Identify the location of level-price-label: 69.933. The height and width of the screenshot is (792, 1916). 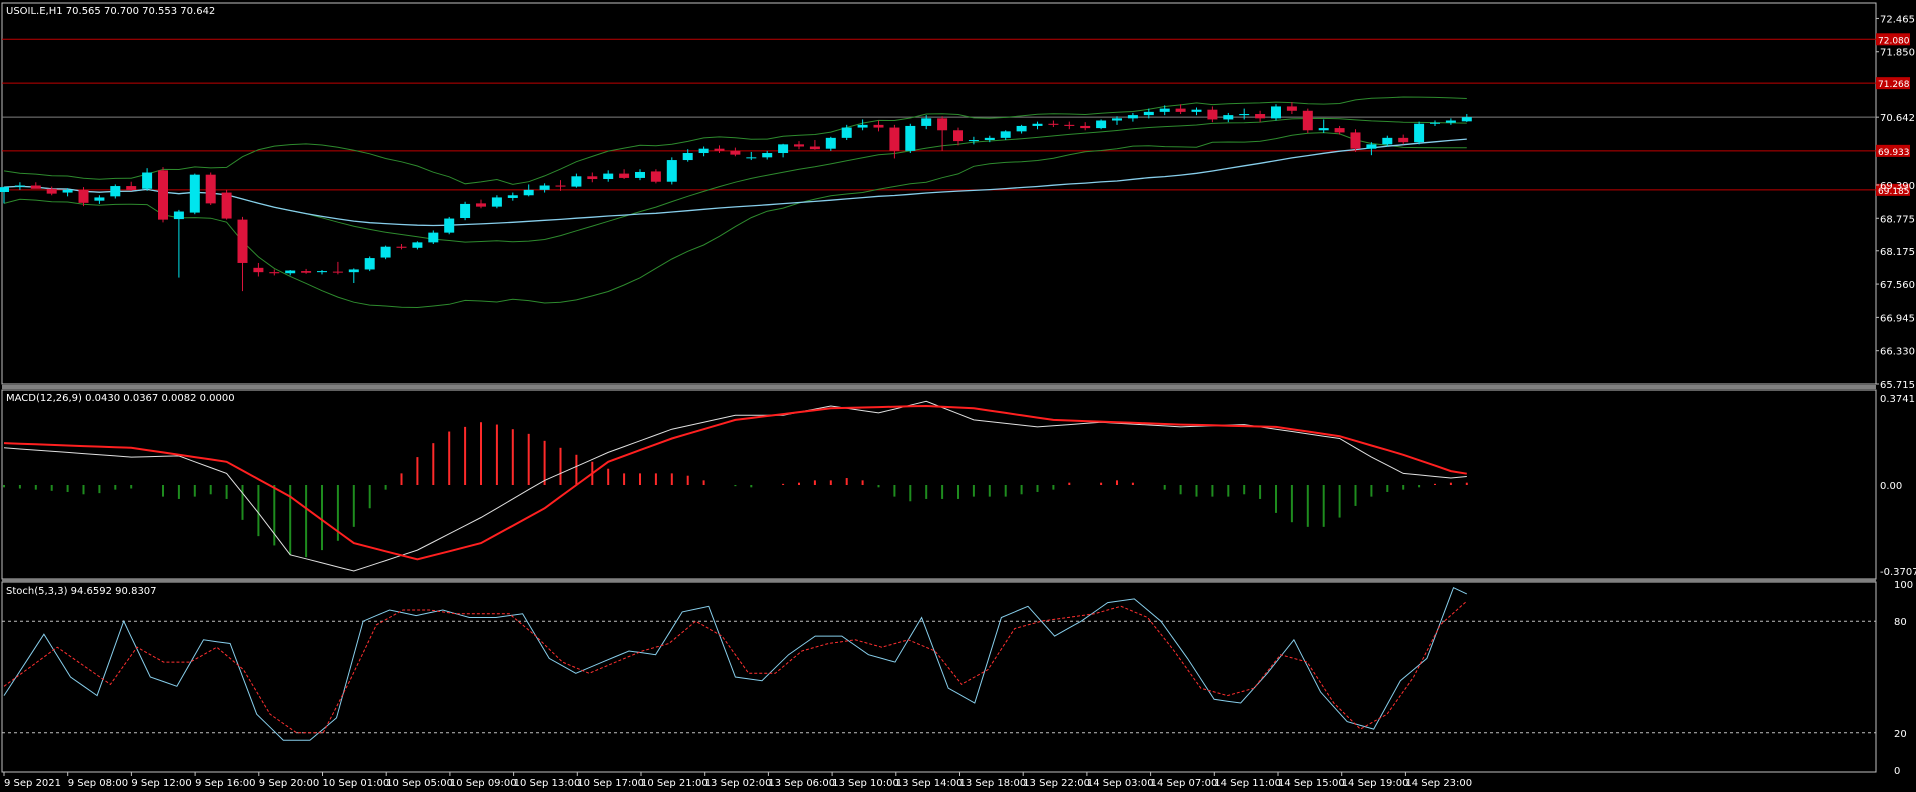
(1894, 153).